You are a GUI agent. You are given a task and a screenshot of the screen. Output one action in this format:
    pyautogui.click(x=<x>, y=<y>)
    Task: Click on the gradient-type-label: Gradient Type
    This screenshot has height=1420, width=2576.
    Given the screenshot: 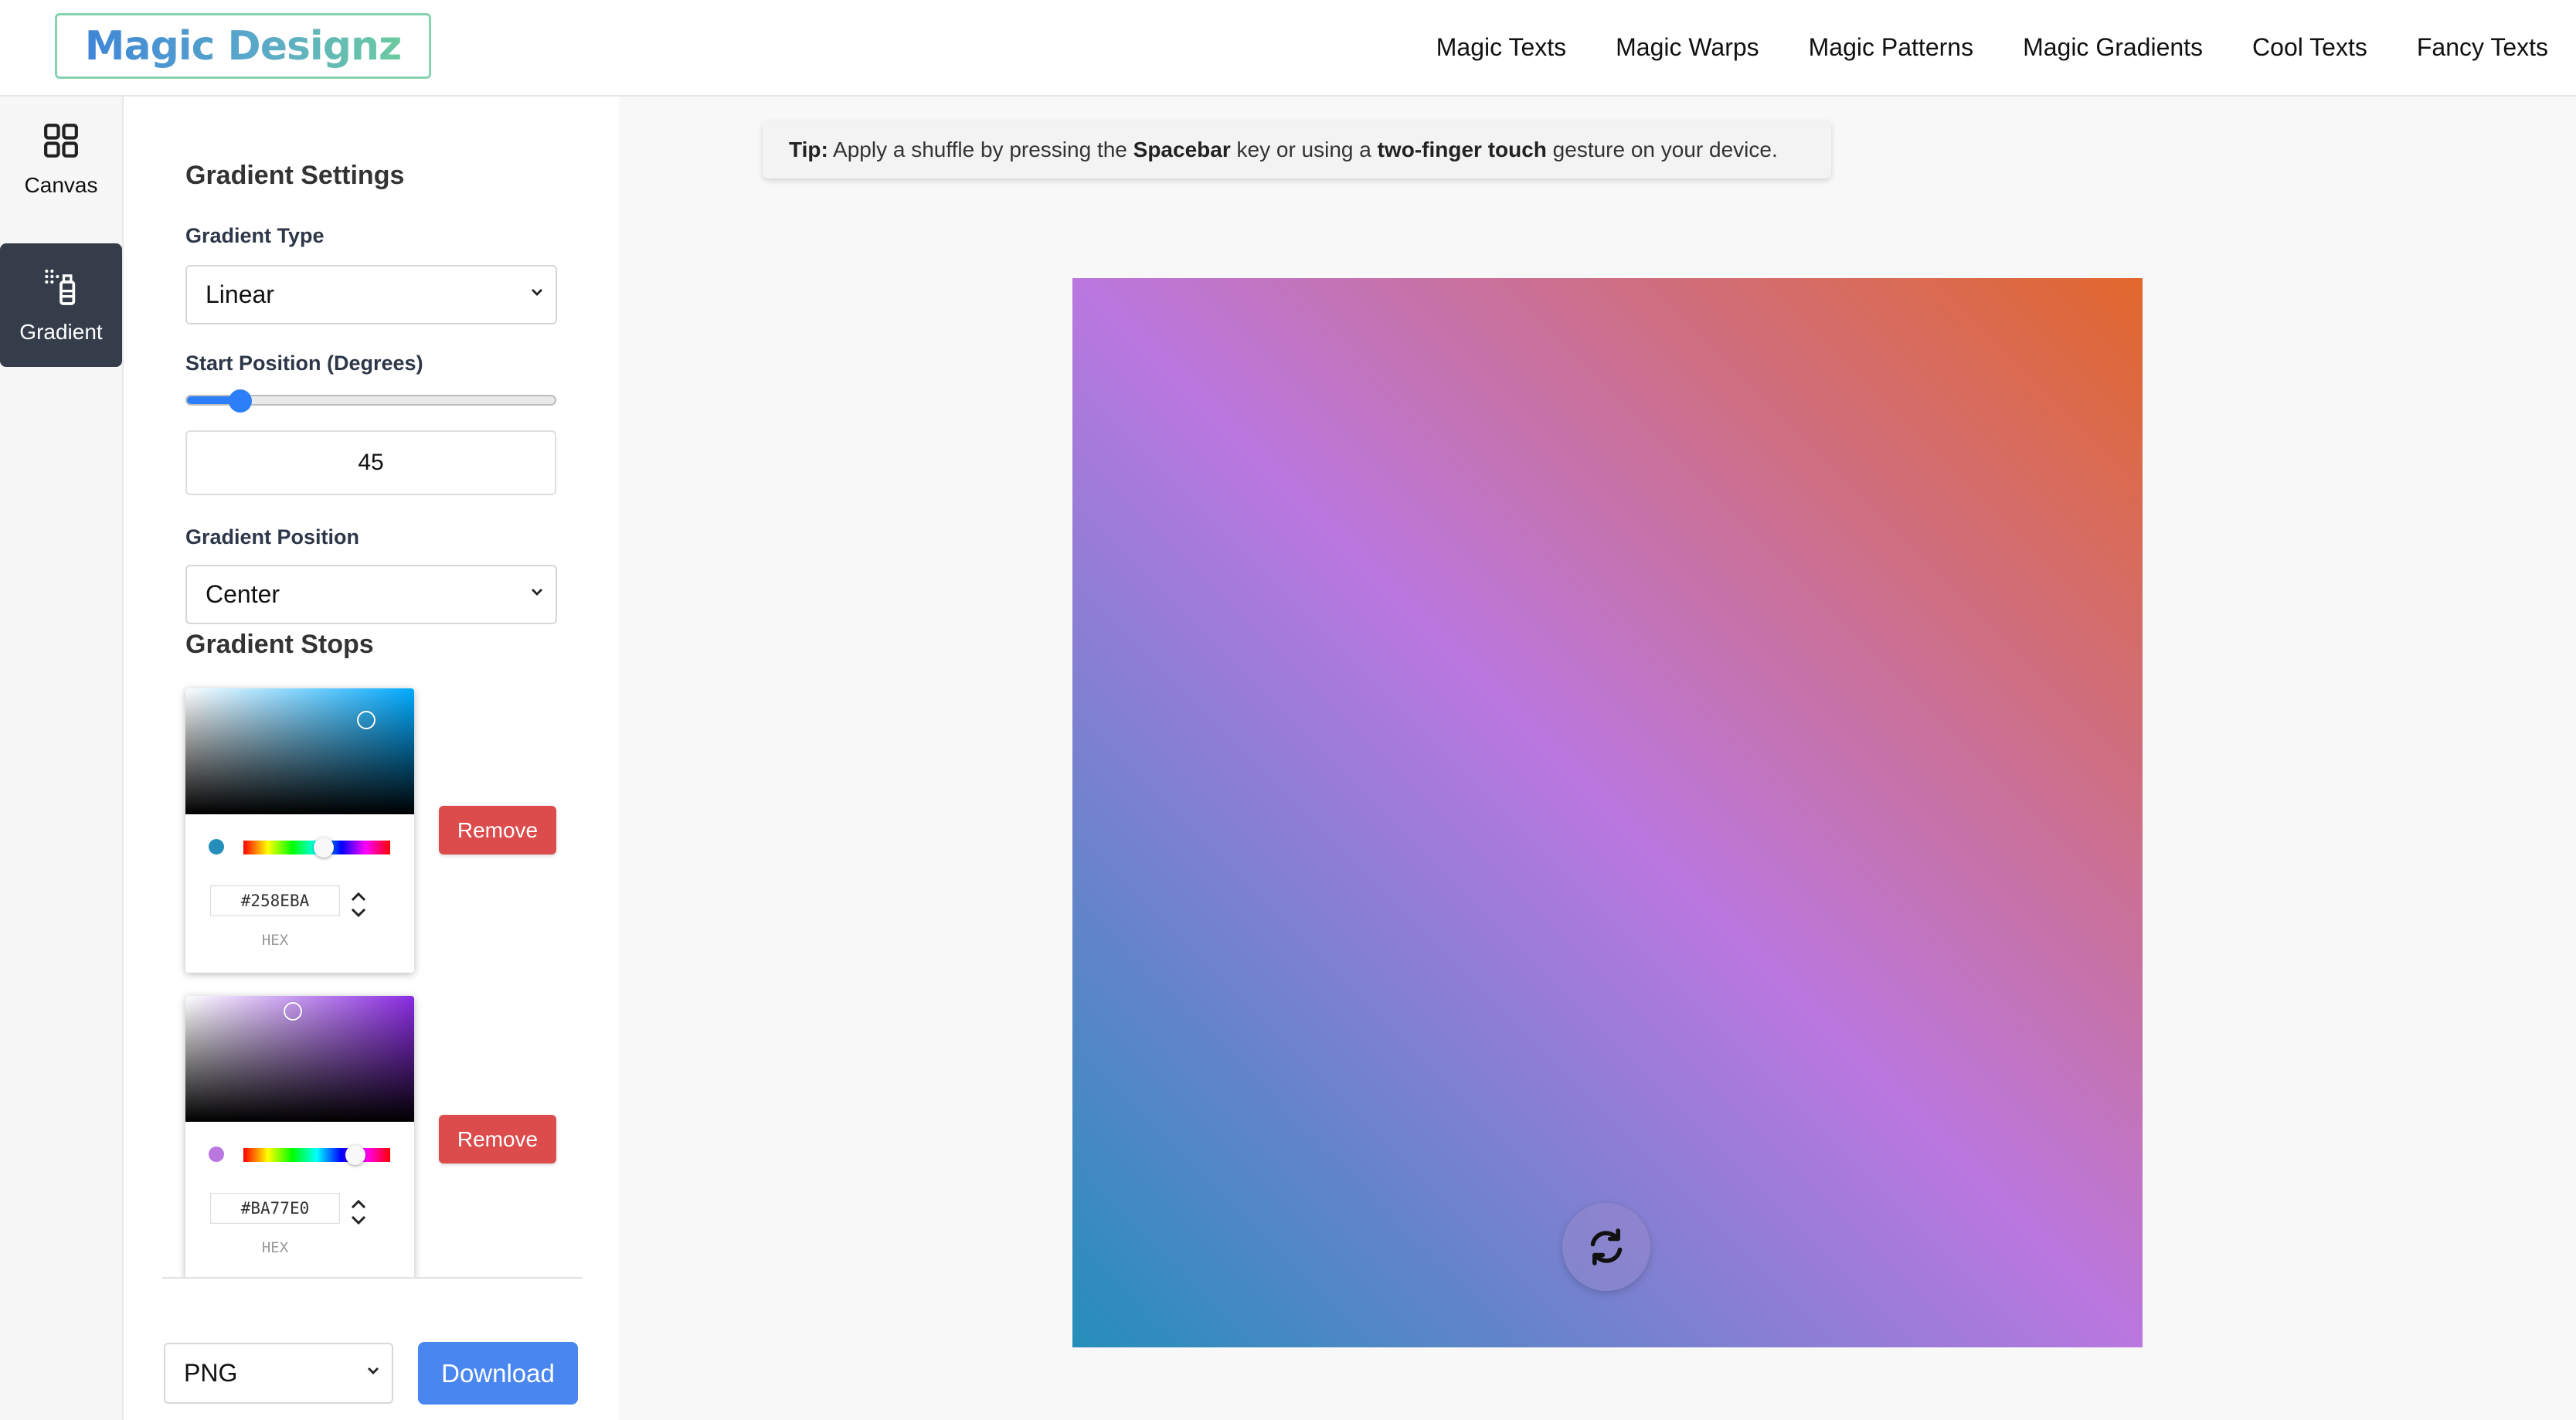 What is the action you would take?
    pyautogui.click(x=255, y=236)
    